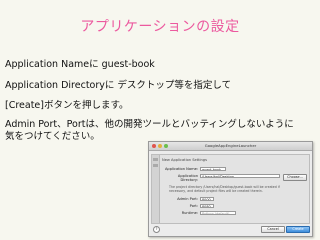  I want to click on application-name-input: guest-book, so click(213, 168).